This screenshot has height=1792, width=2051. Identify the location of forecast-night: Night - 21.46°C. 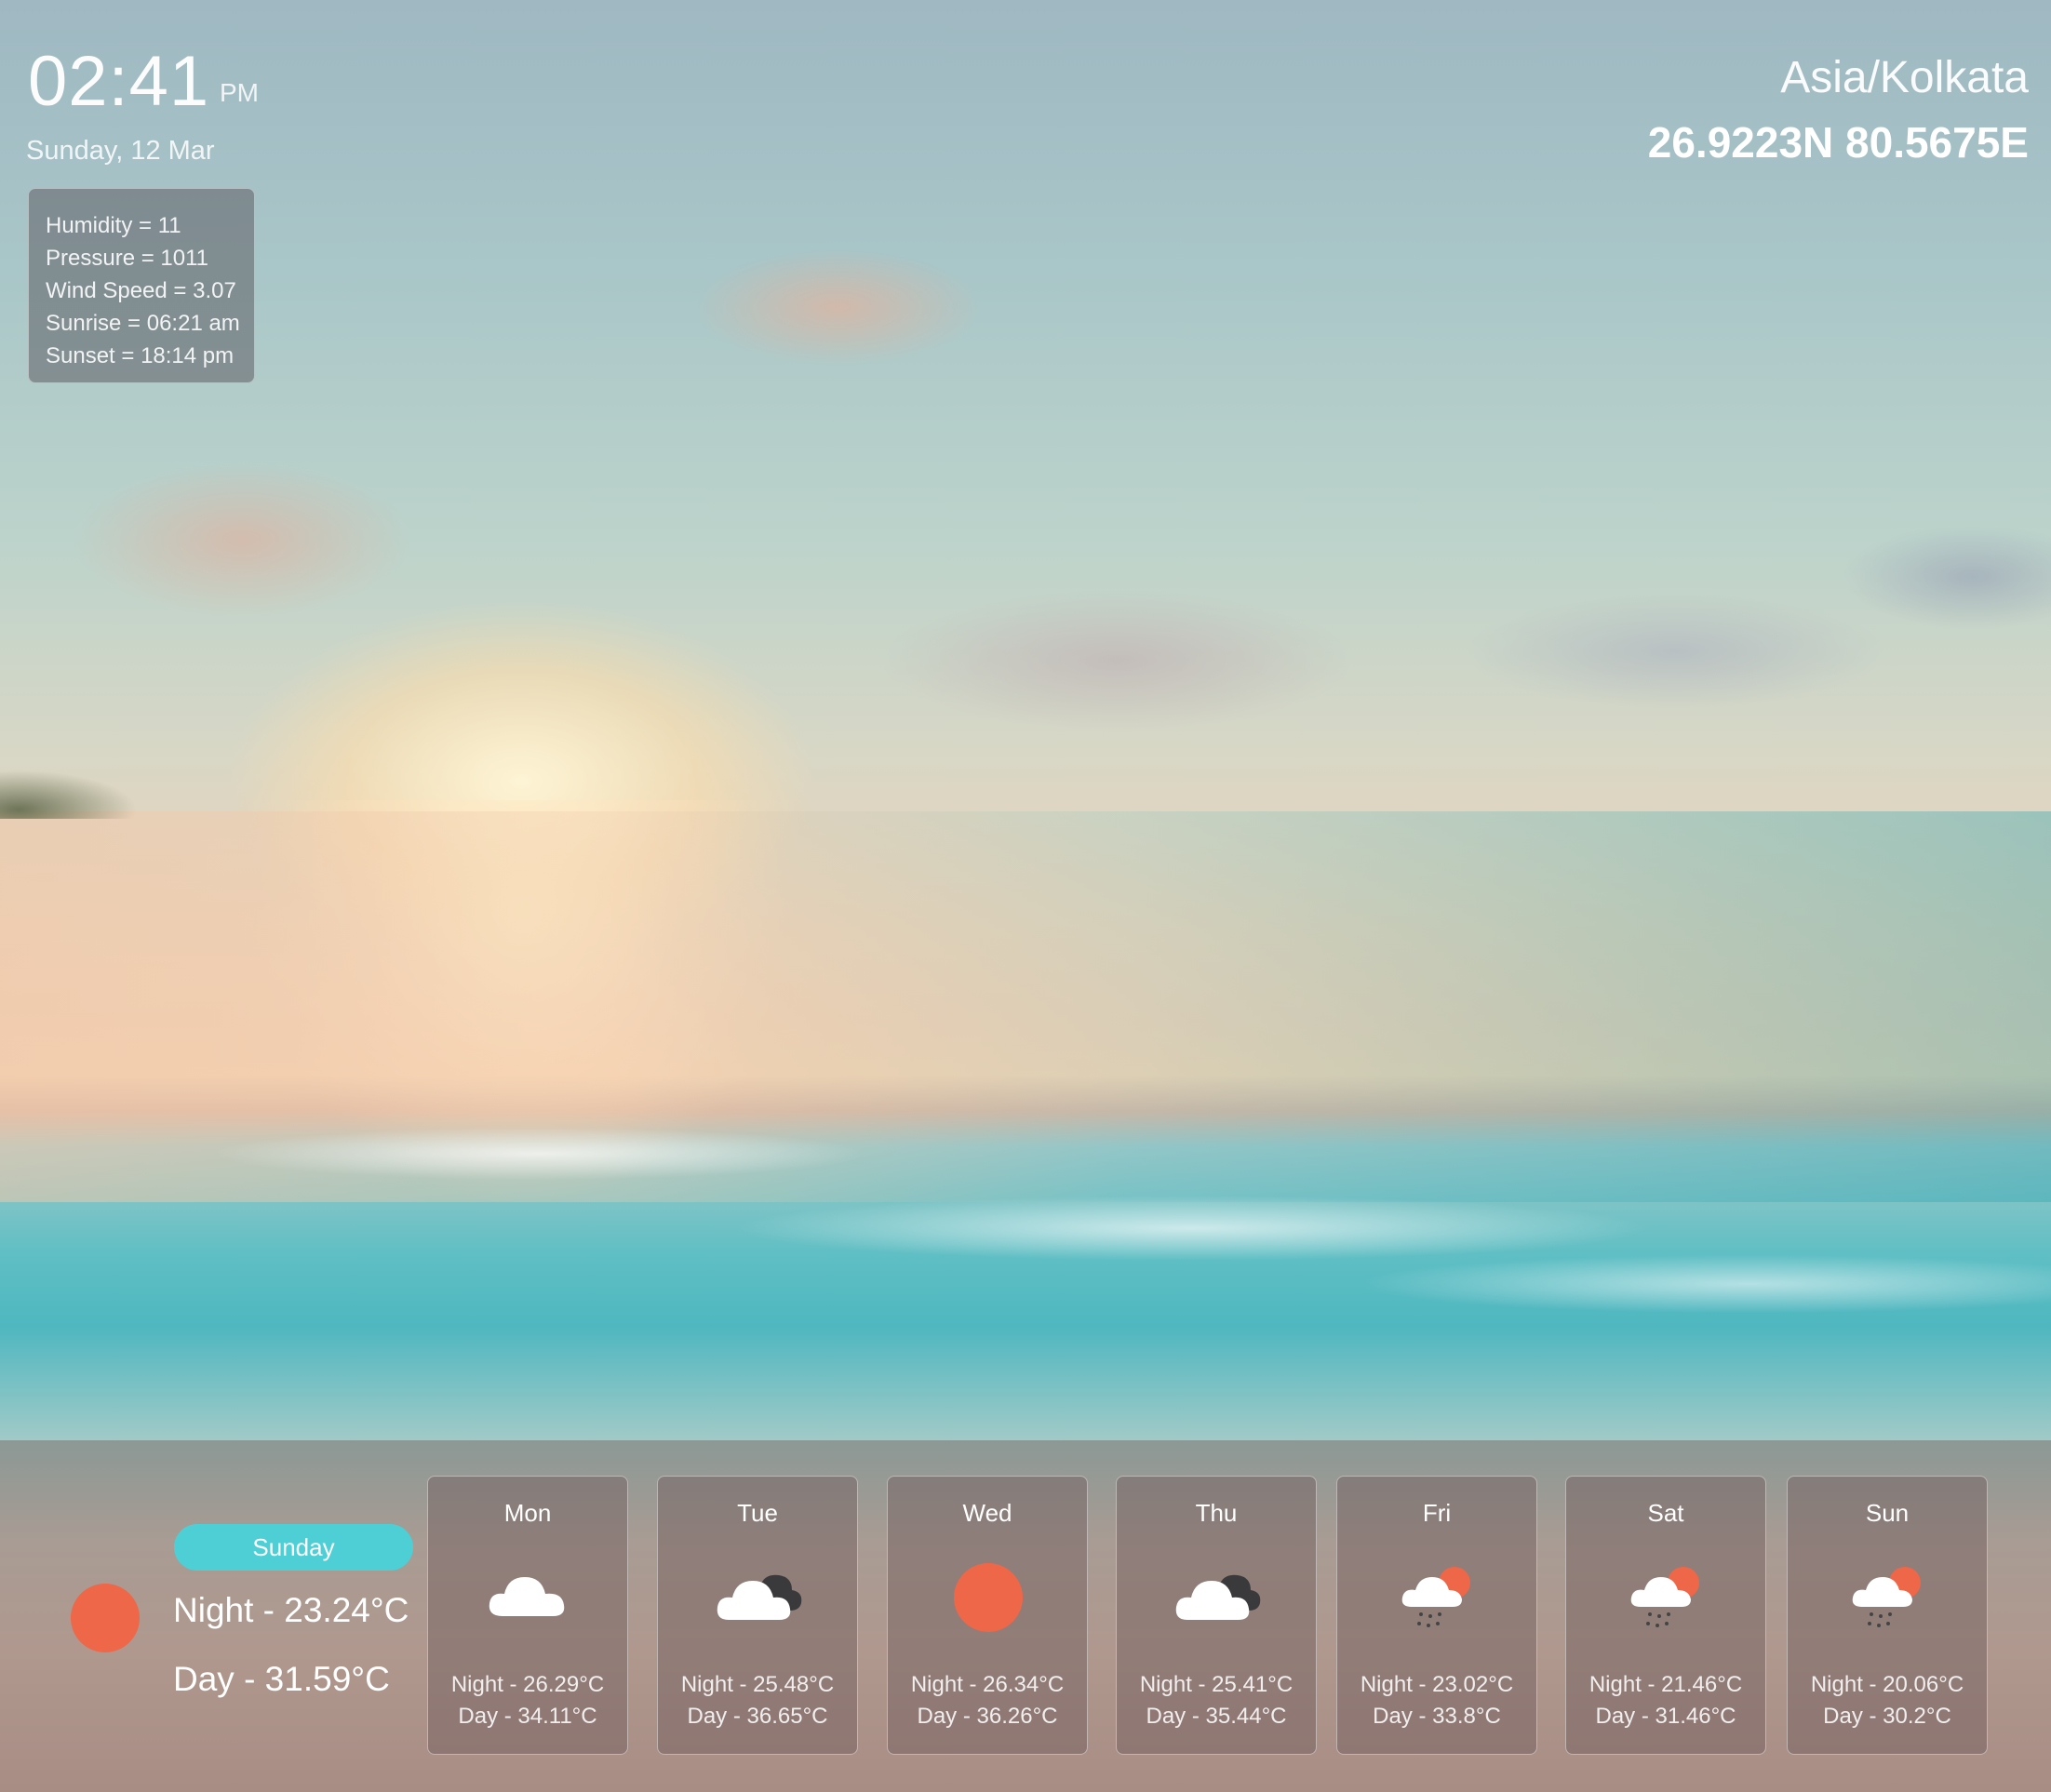
(1666, 1685).